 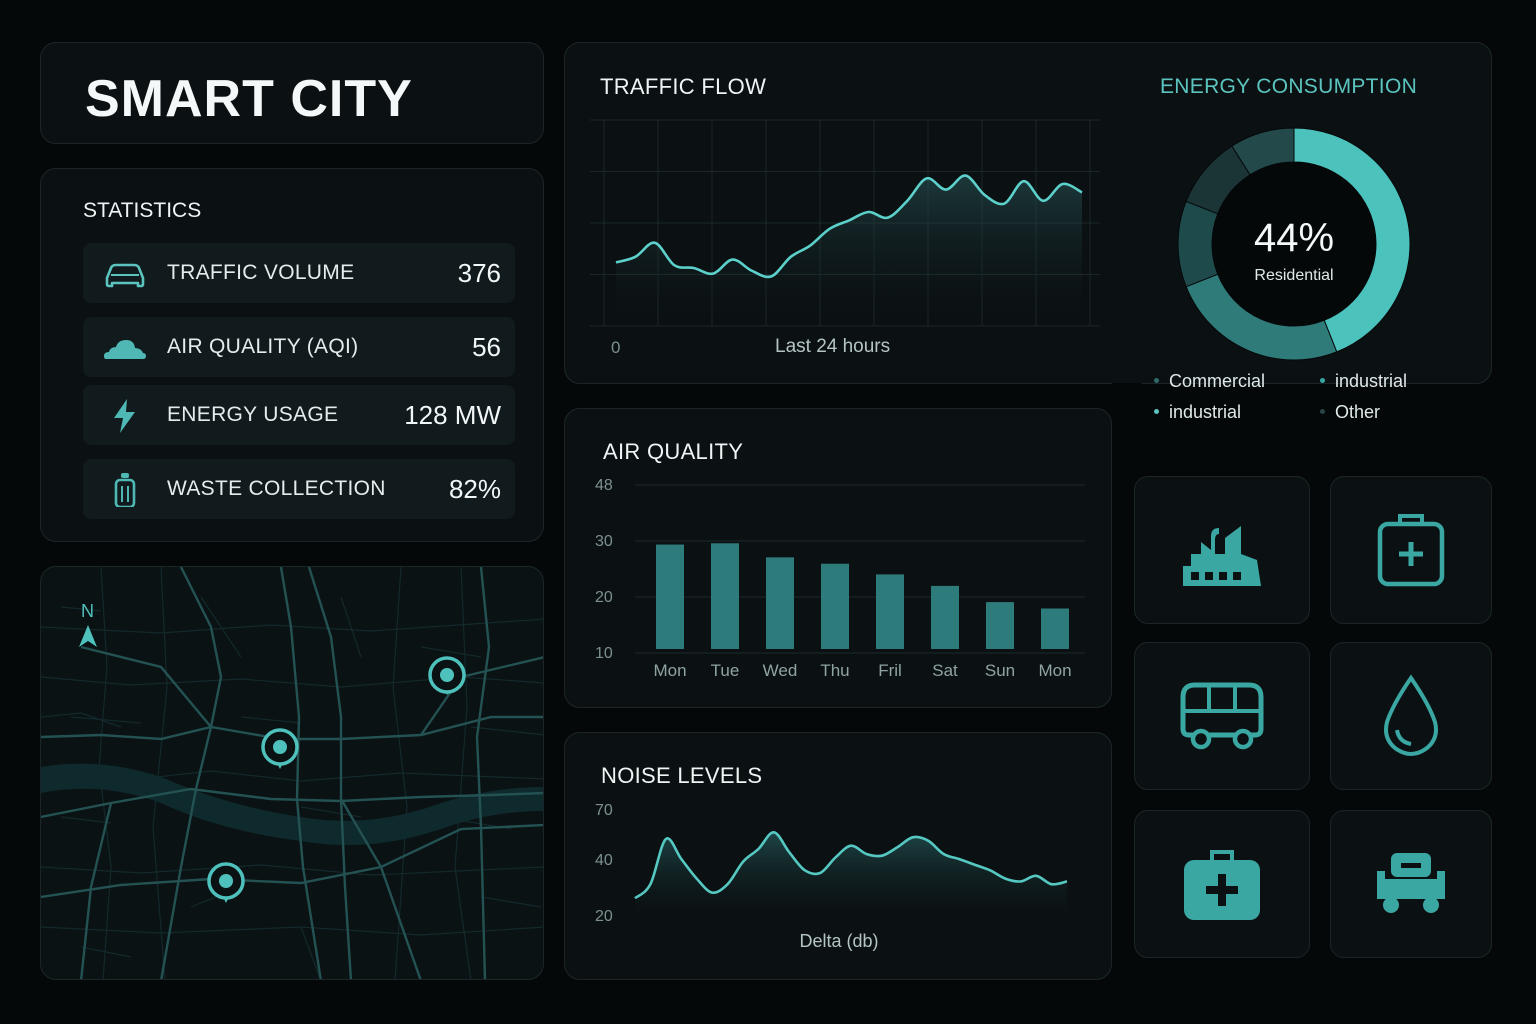 I want to click on energy-center-value: 44%, so click(x=1294, y=238).